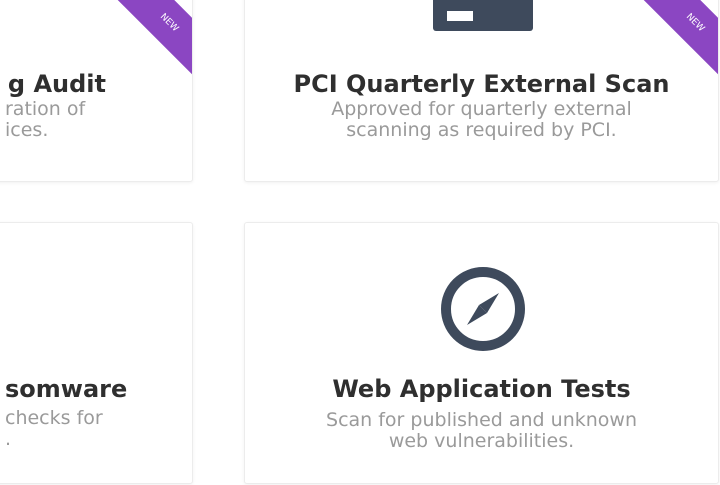  Describe the element at coordinates (481, 109) in the screenshot. I see `card-description-line: Approved for quarterly external` at that location.